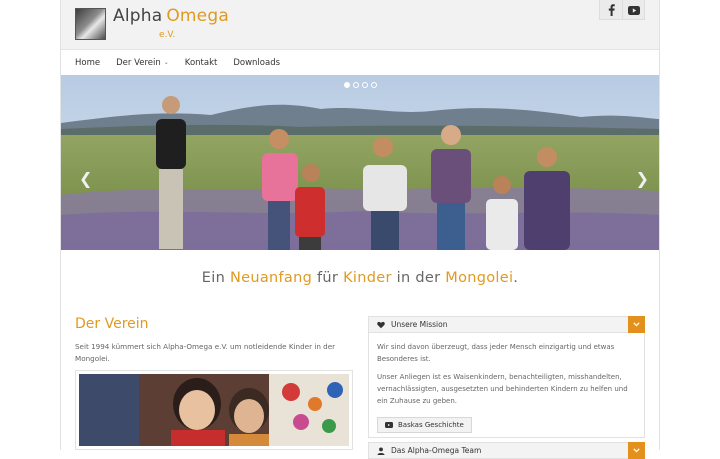 The width and height of the screenshot is (720, 459). What do you see at coordinates (328, 278) in the screenshot?
I see `tagline-text: für` at bounding box center [328, 278].